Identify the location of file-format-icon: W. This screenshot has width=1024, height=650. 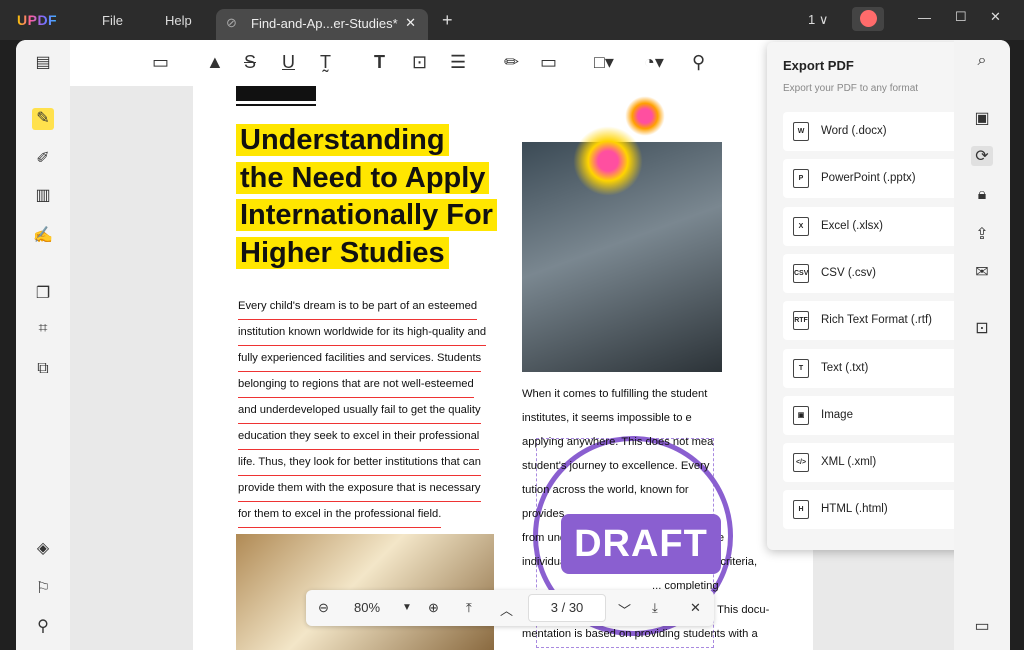
(801, 131).